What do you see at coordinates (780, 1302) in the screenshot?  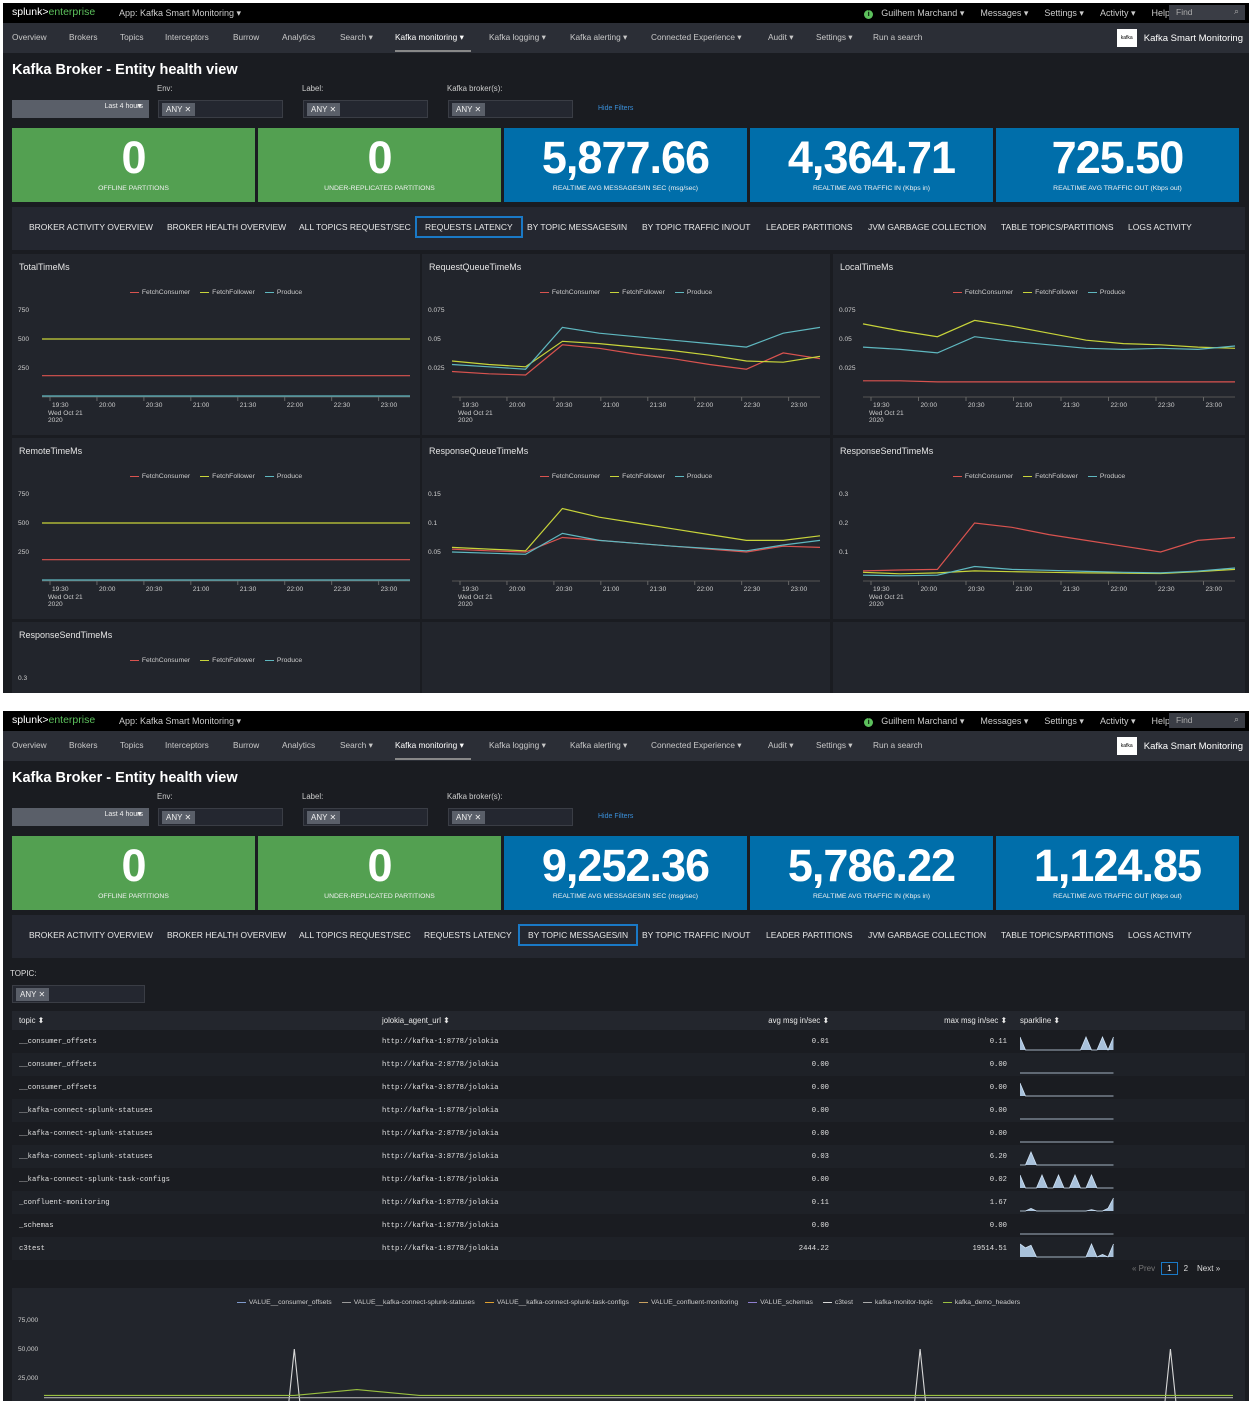 I see `legend-item-4: VALUE_schemas` at bounding box center [780, 1302].